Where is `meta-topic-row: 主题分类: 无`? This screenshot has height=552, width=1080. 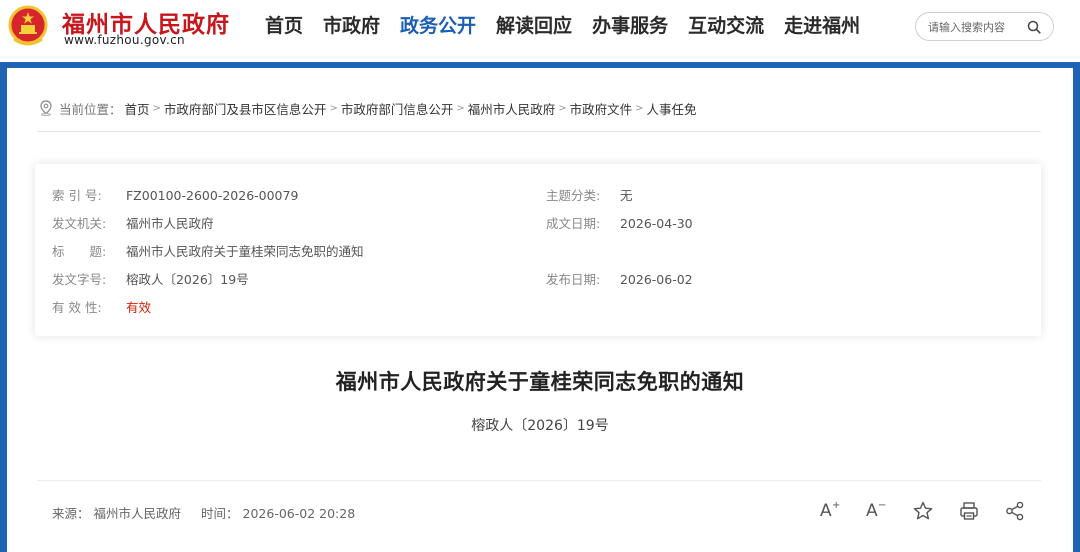
meta-topic-row: 主题分类: 无 is located at coordinates (589, 194).